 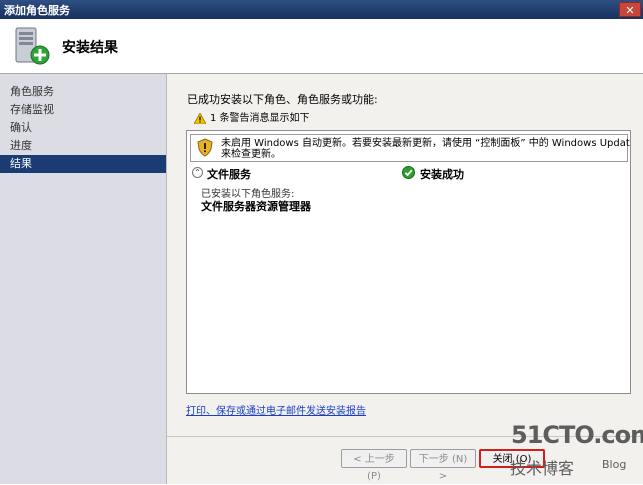 What do you see at coordinates (32, 46) in the screenshot?
I see `server-install-icon` at bounding box center [32, 46].